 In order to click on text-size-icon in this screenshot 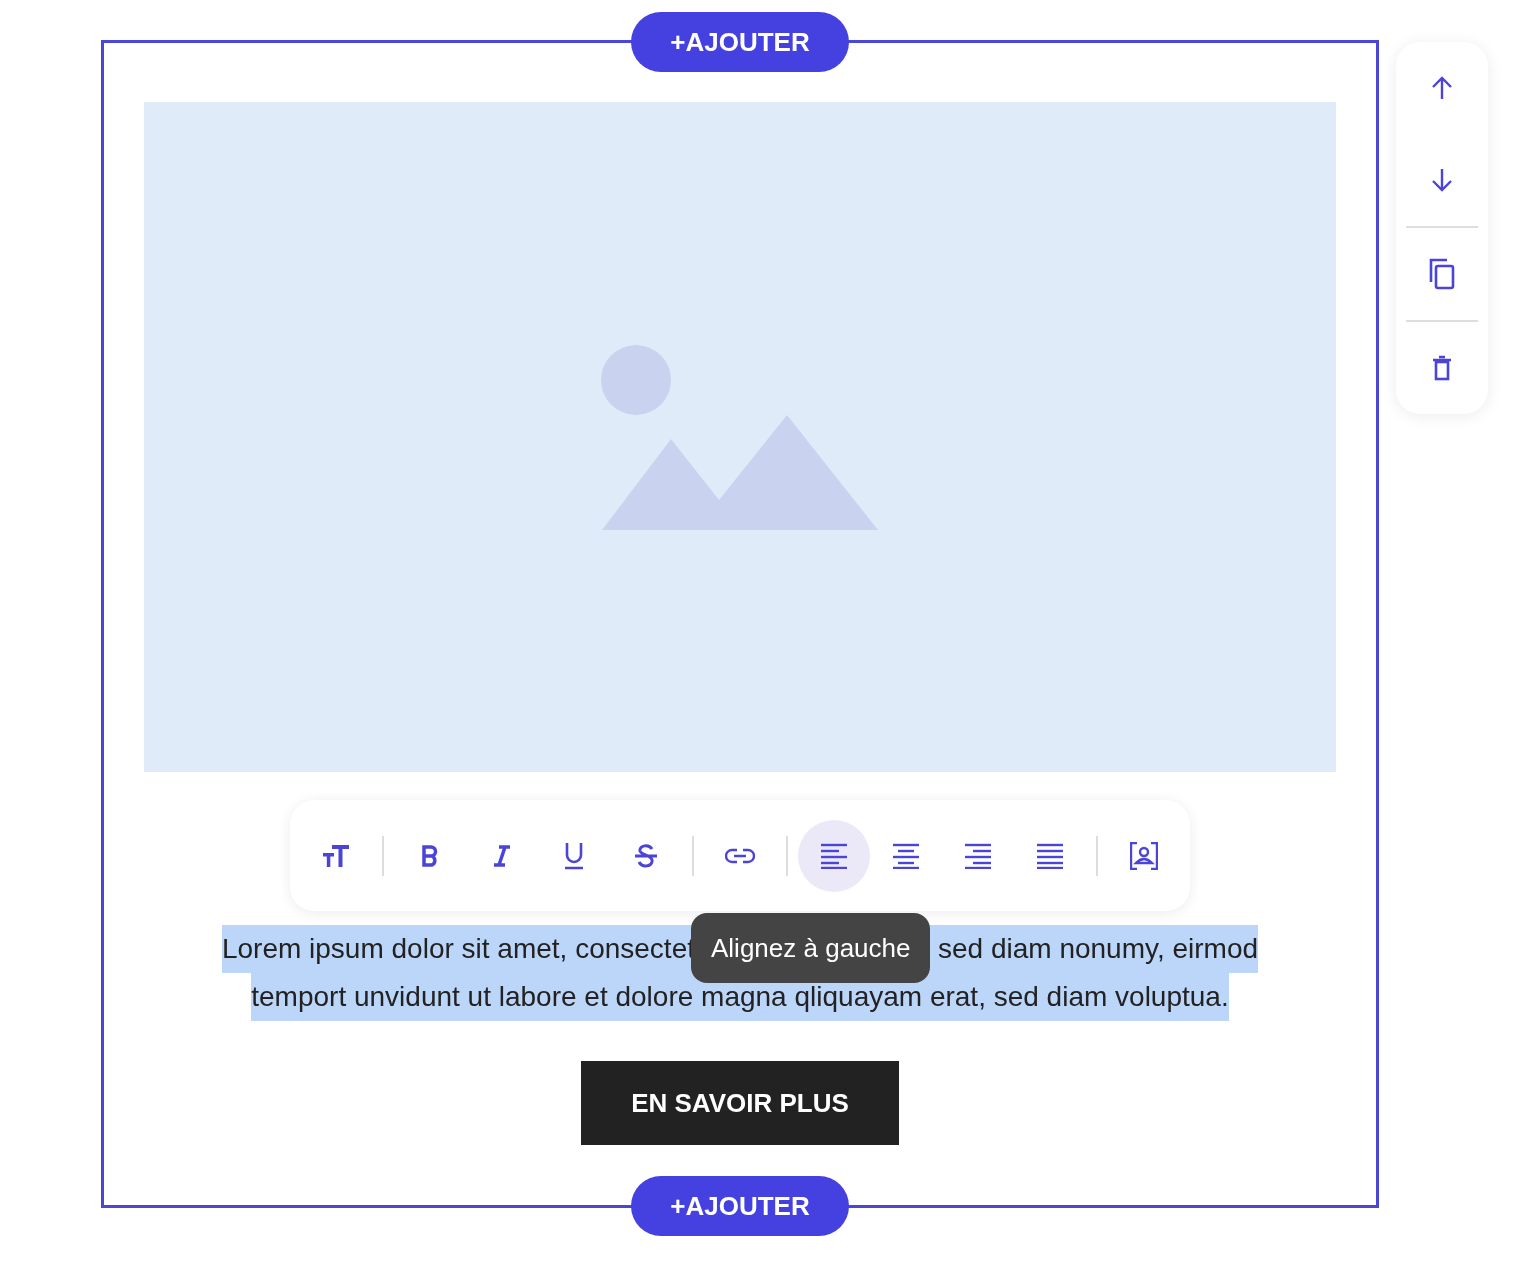, I will do `click(336, 855)`.